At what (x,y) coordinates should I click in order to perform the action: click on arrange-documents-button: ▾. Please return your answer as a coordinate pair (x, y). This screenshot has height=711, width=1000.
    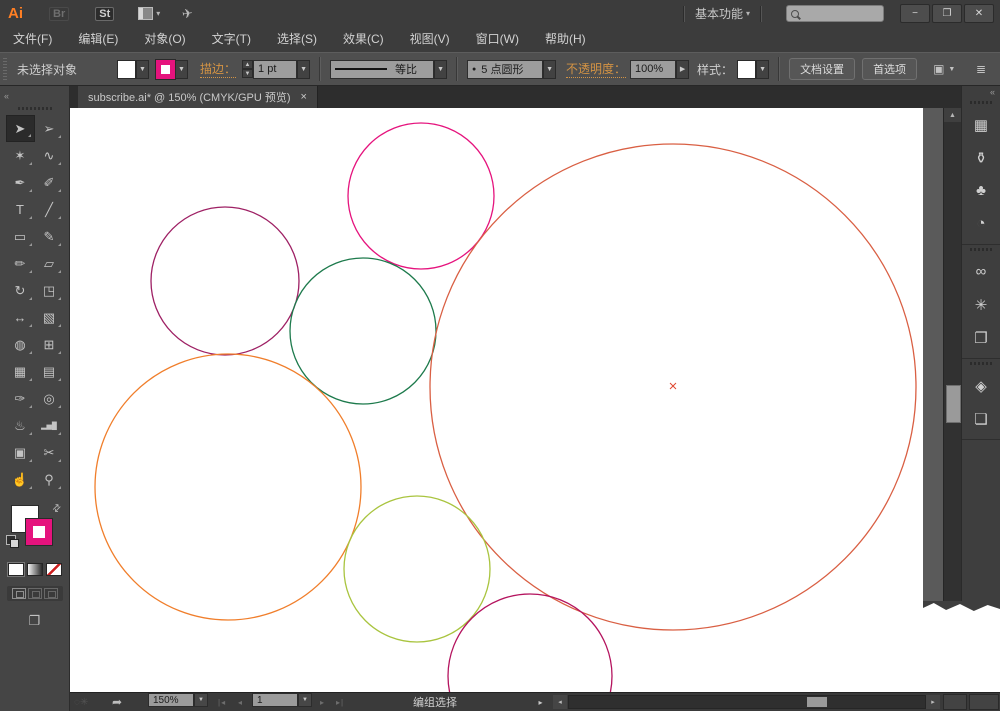
    Looking at the image, I should click on (149, 13).